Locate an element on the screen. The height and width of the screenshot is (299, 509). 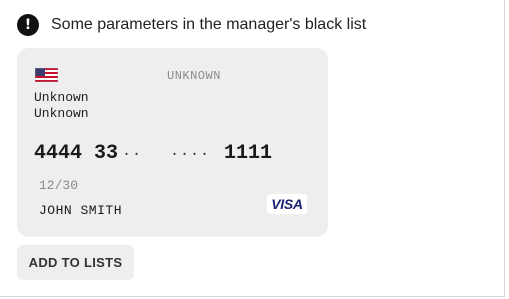
exclamation-icon: ! is located at coordinates (28, 25).